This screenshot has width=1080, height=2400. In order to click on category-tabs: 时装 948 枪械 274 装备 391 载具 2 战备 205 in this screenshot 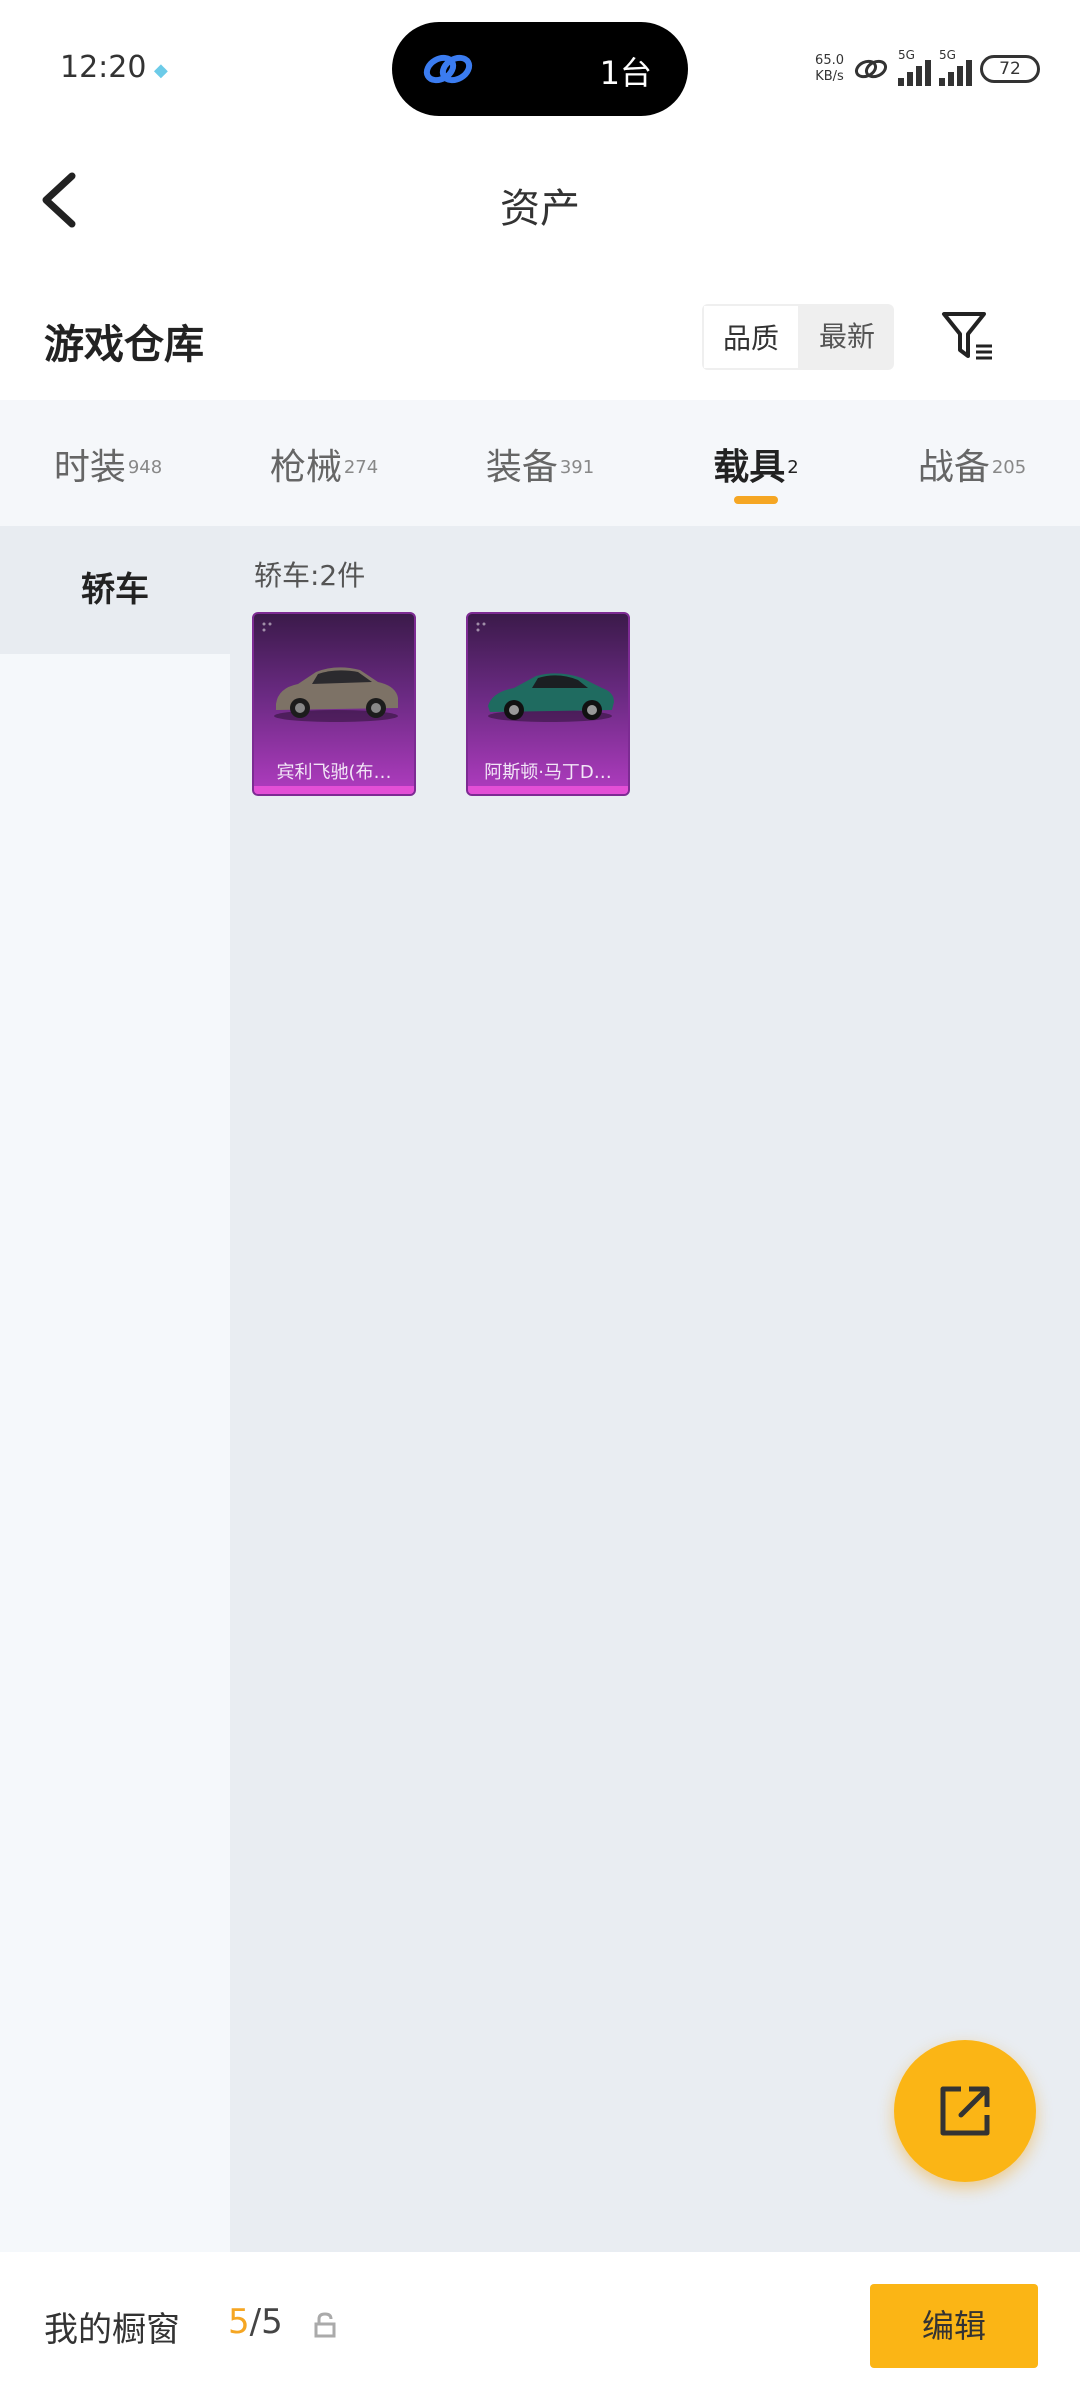, I will do `click(540, 463)`.